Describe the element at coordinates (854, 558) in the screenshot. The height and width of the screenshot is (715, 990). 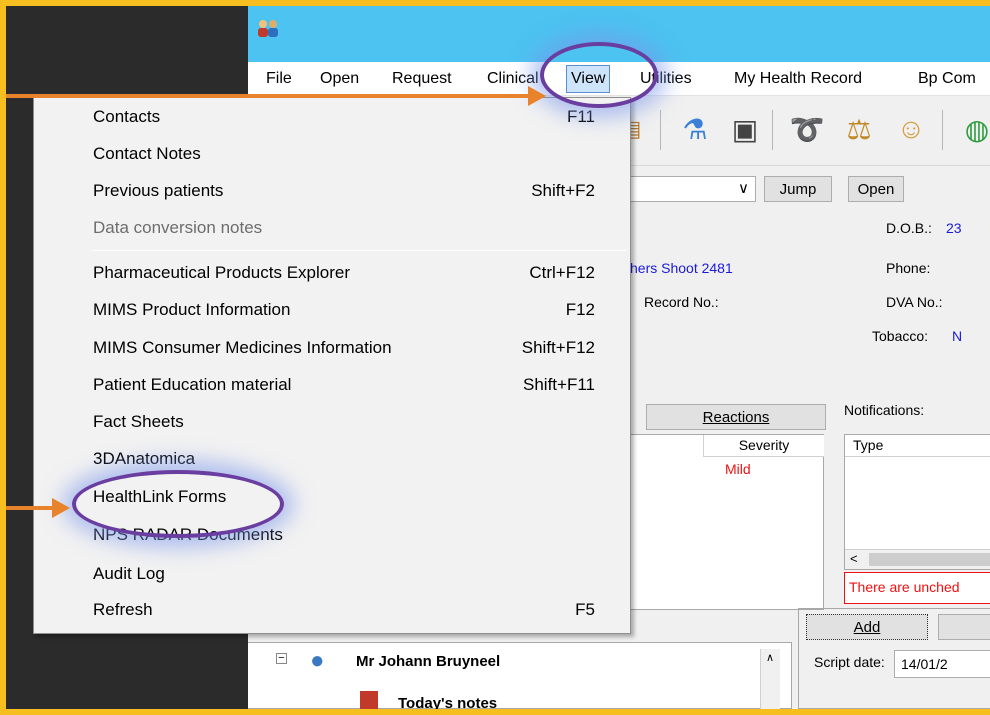
I see `scroll-left-icon: <` at that location.